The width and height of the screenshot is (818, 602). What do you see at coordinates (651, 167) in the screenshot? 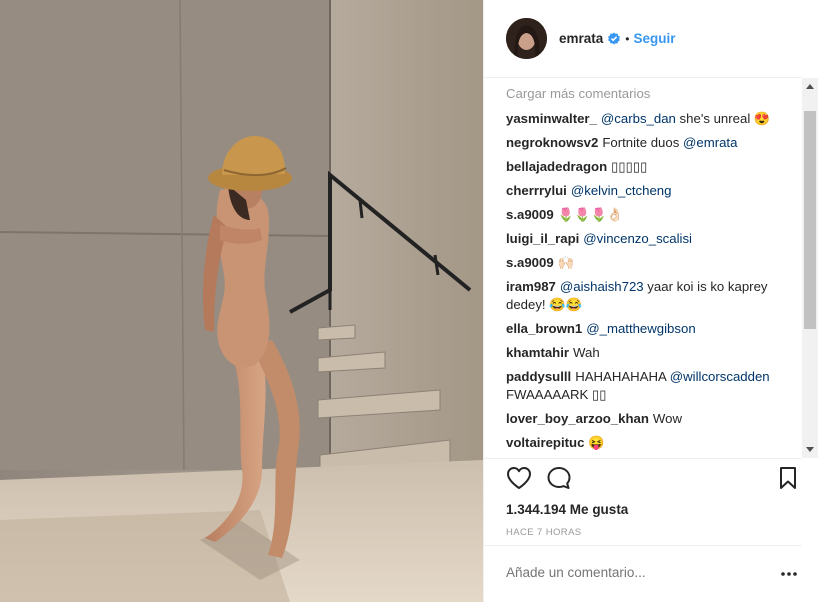
I see `comment-item: bellajadedragon ▯▯▯▯▯` at bounding box center [651, 167].